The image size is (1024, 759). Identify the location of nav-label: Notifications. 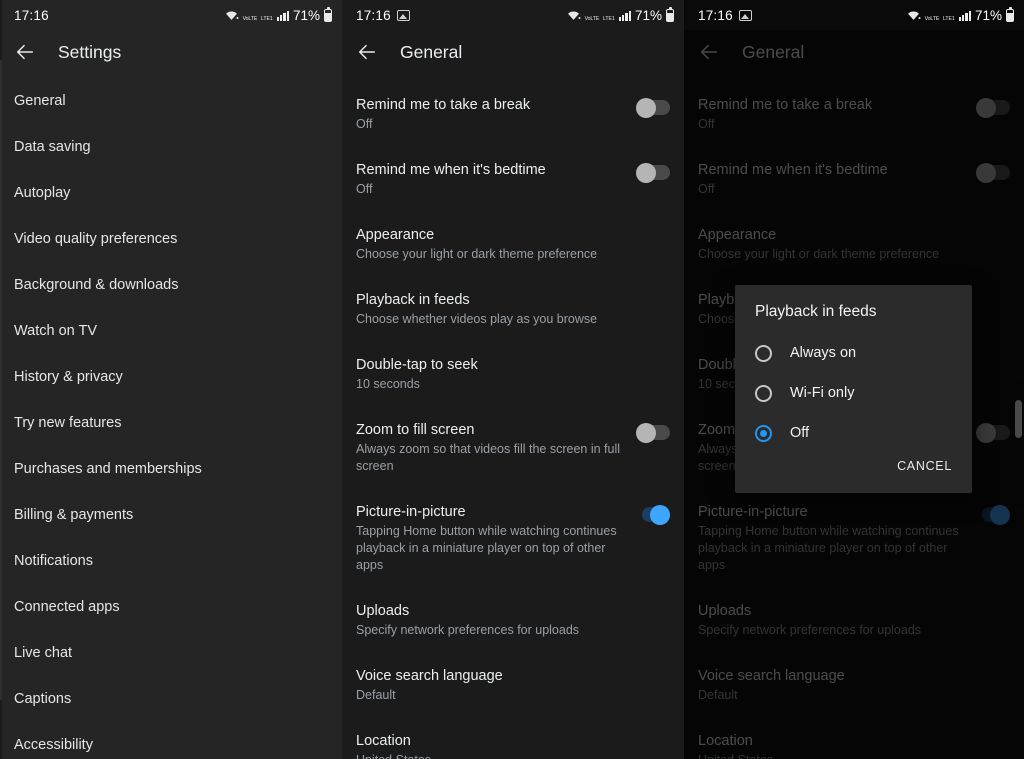
(53, 561).